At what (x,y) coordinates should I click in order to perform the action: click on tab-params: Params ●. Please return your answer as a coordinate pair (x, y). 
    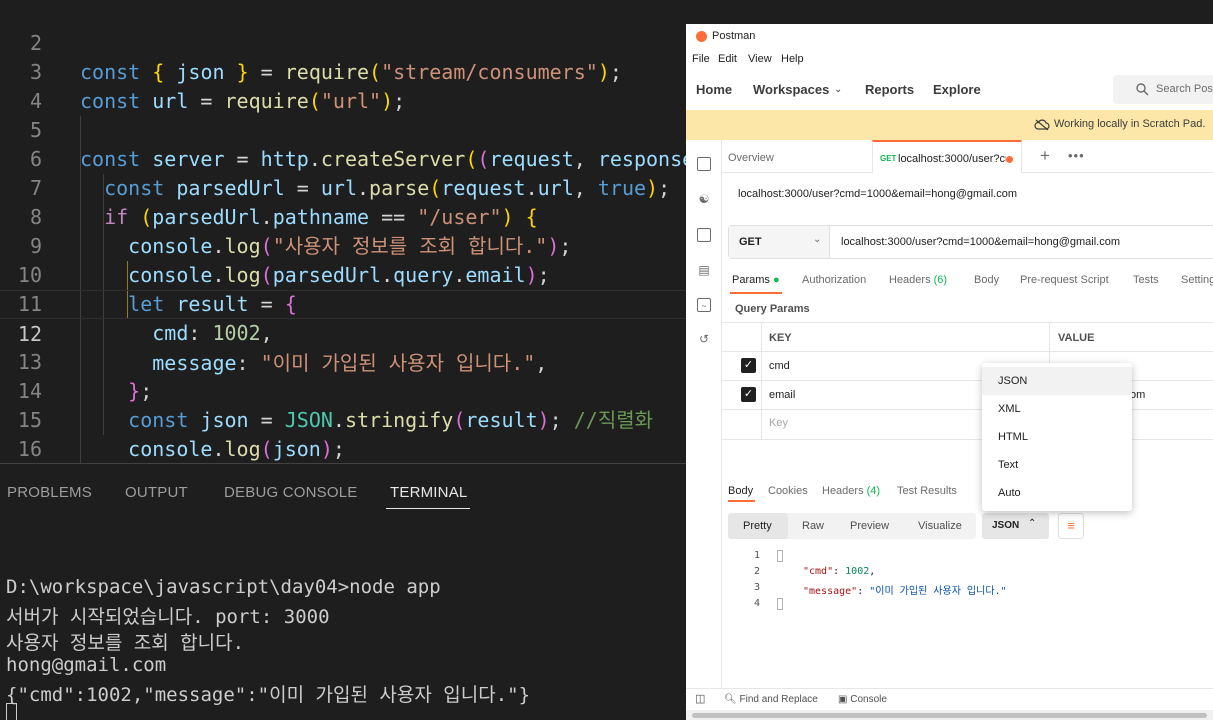
    Looking at the image, I should click on (756, 280).